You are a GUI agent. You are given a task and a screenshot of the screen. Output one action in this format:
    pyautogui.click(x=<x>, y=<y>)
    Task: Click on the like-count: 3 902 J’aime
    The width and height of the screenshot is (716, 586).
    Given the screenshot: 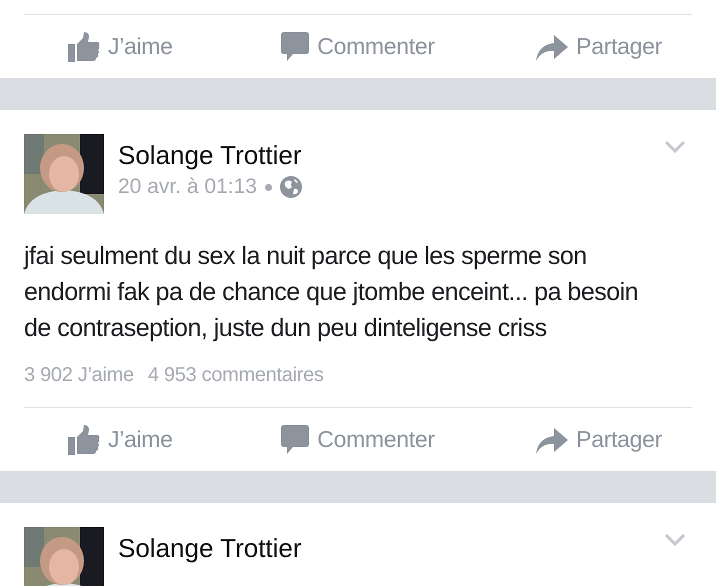 What is the action you would take?
    pyautogui.click(x=79, y=375)
    